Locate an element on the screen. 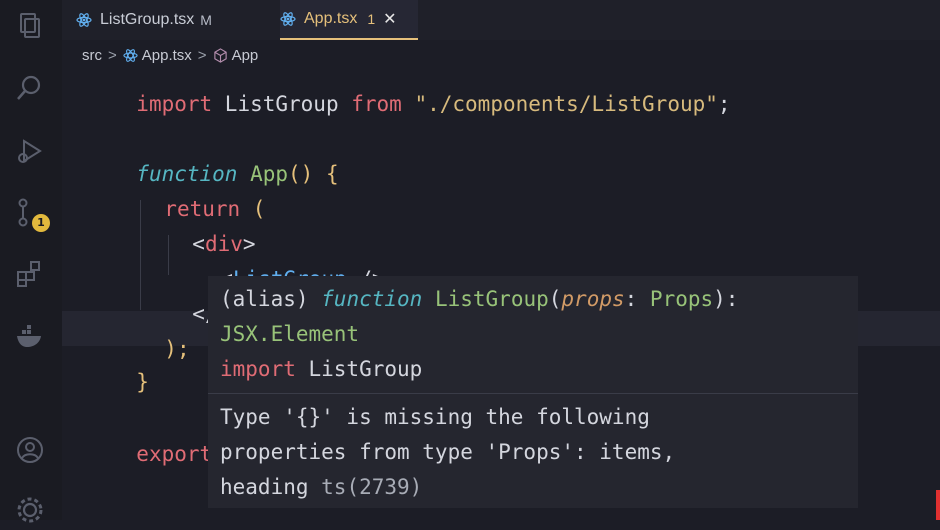 The image size is (940, 530). problems-count: 1 is located at coordinates (371, 19).